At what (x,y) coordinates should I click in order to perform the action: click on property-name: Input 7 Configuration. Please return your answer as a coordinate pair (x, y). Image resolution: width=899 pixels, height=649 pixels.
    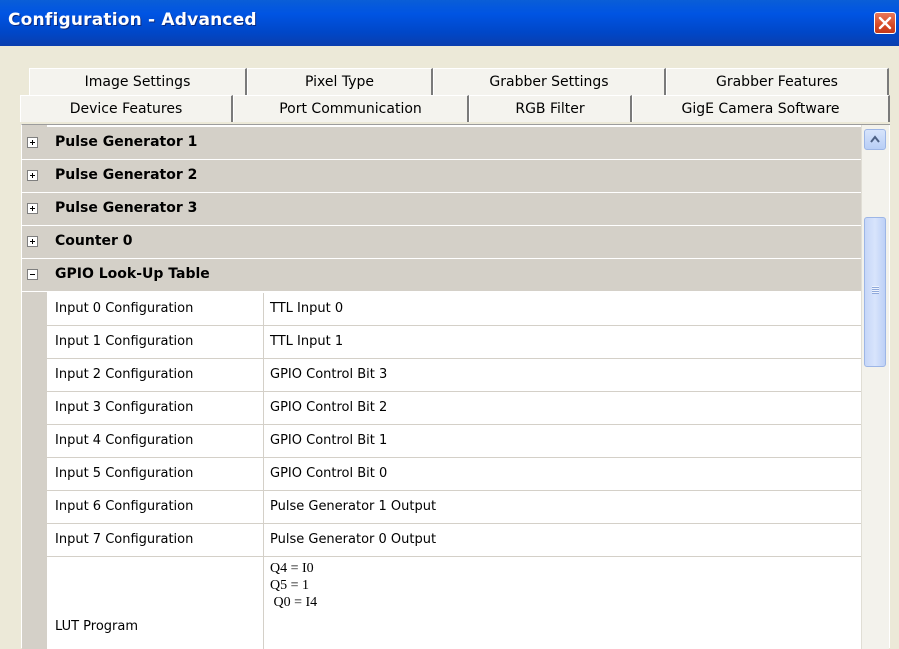
    Looking at the image, I should click on (155, 540).